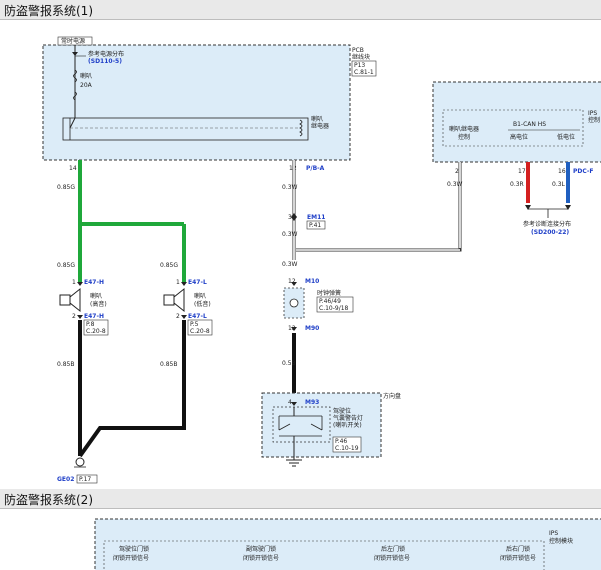  Describe the element at coordinates (522, 171) in the screenshot. I see `ips-pin-b: 17` at that location.